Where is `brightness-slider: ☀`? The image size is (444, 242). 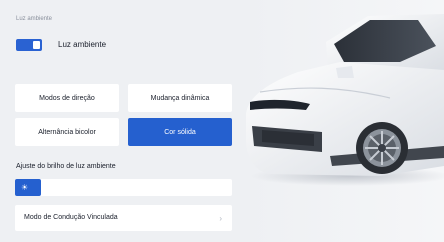
brightness-slider: ☀ is located at coordinates (123, 187).